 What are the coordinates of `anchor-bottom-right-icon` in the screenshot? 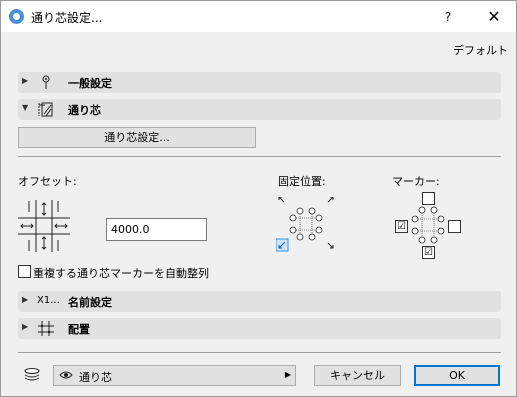 It's located at (330, 245).